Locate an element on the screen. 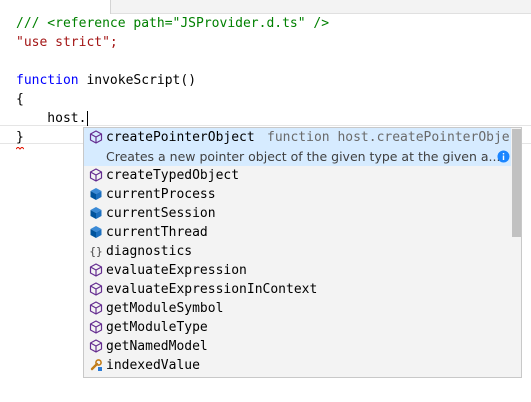 This screenshot has width=531, height=402. editor-tab-bar is located at coordinates (265, 7).